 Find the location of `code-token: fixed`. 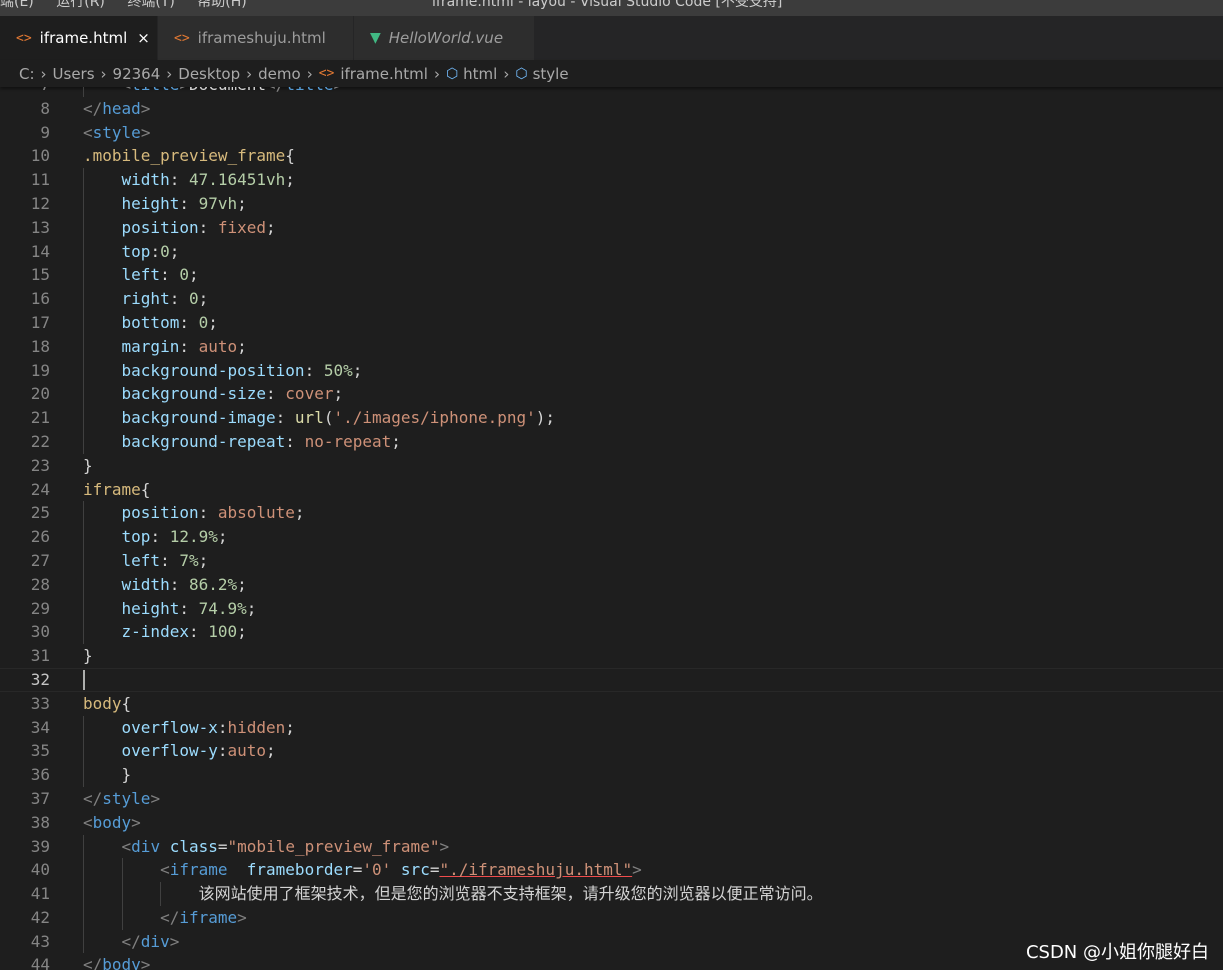

code-token: fixed is located at coordinates (242, 227).